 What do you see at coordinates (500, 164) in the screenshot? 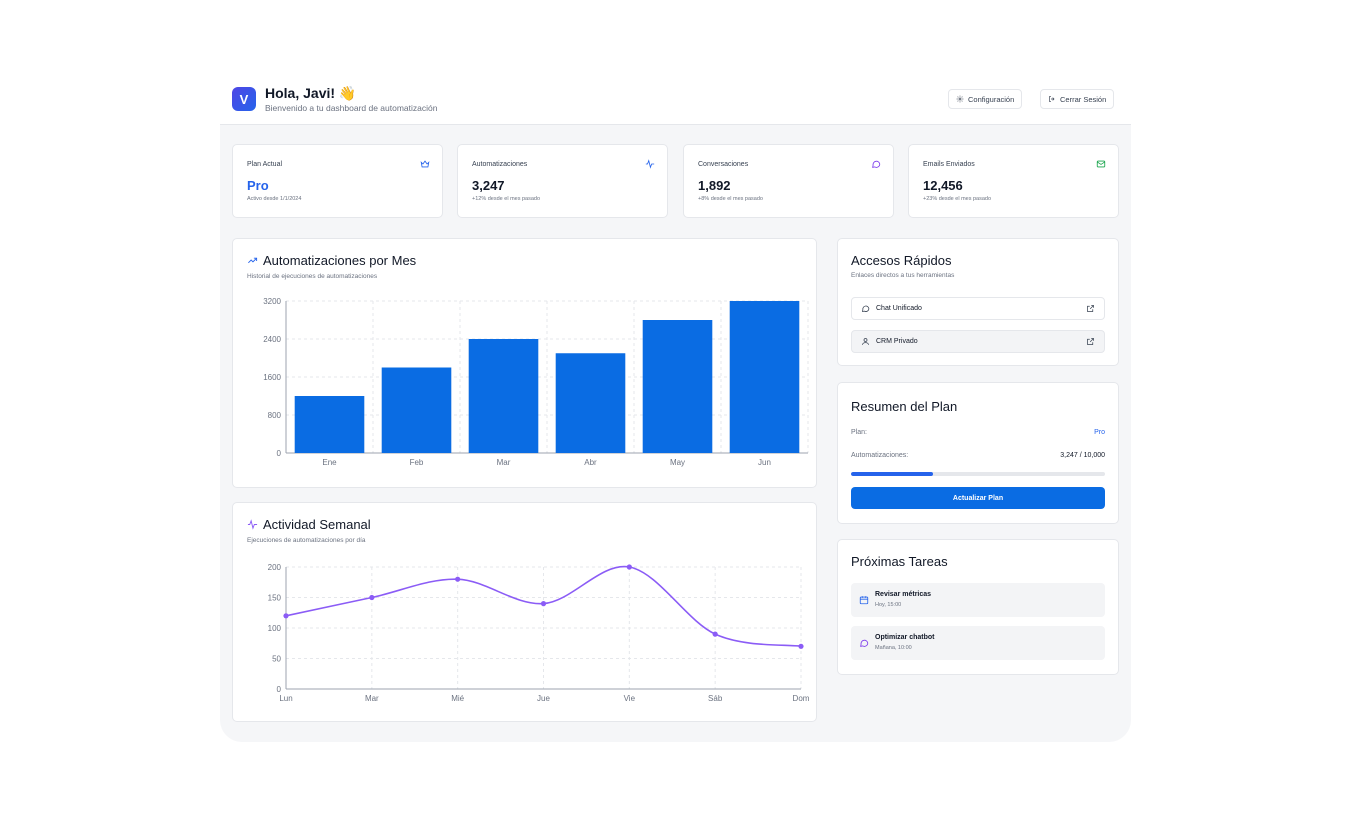
I see `stat-label: Automatizaciones` at bounding box center [500, 164].